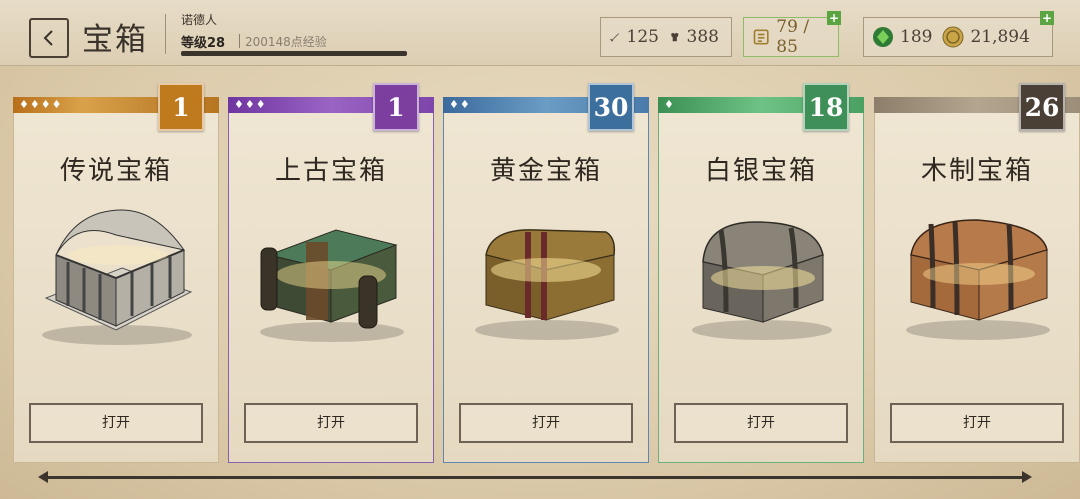 This screenshot has height=499, width=1080. I want to click on chest-name: 传说宝箱, so click(115, 171).